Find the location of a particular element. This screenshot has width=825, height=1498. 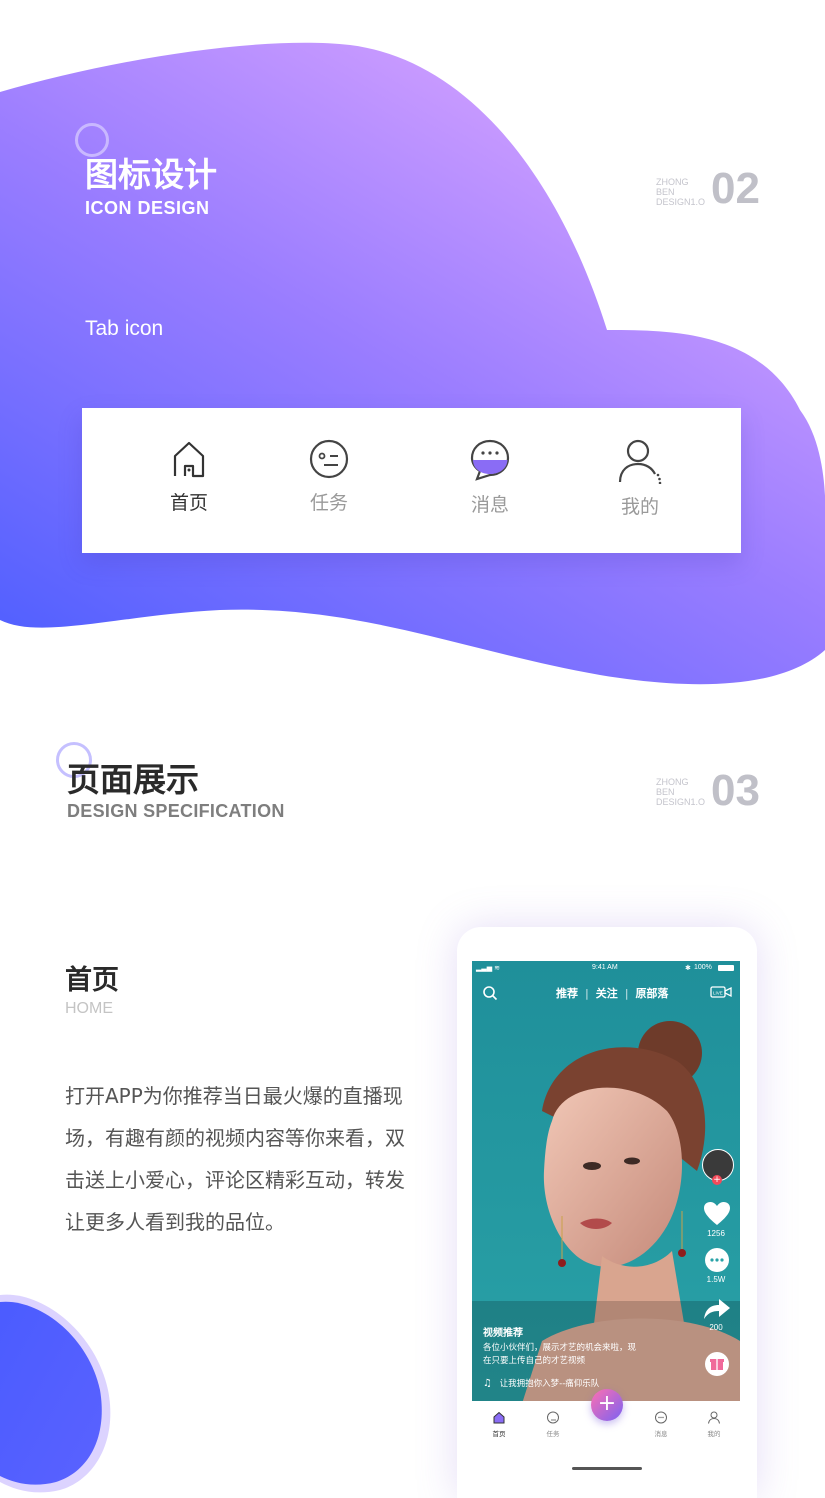

top-tabs: 推荐 | 关注 | 原部落 is located at coordinates (612, 993).